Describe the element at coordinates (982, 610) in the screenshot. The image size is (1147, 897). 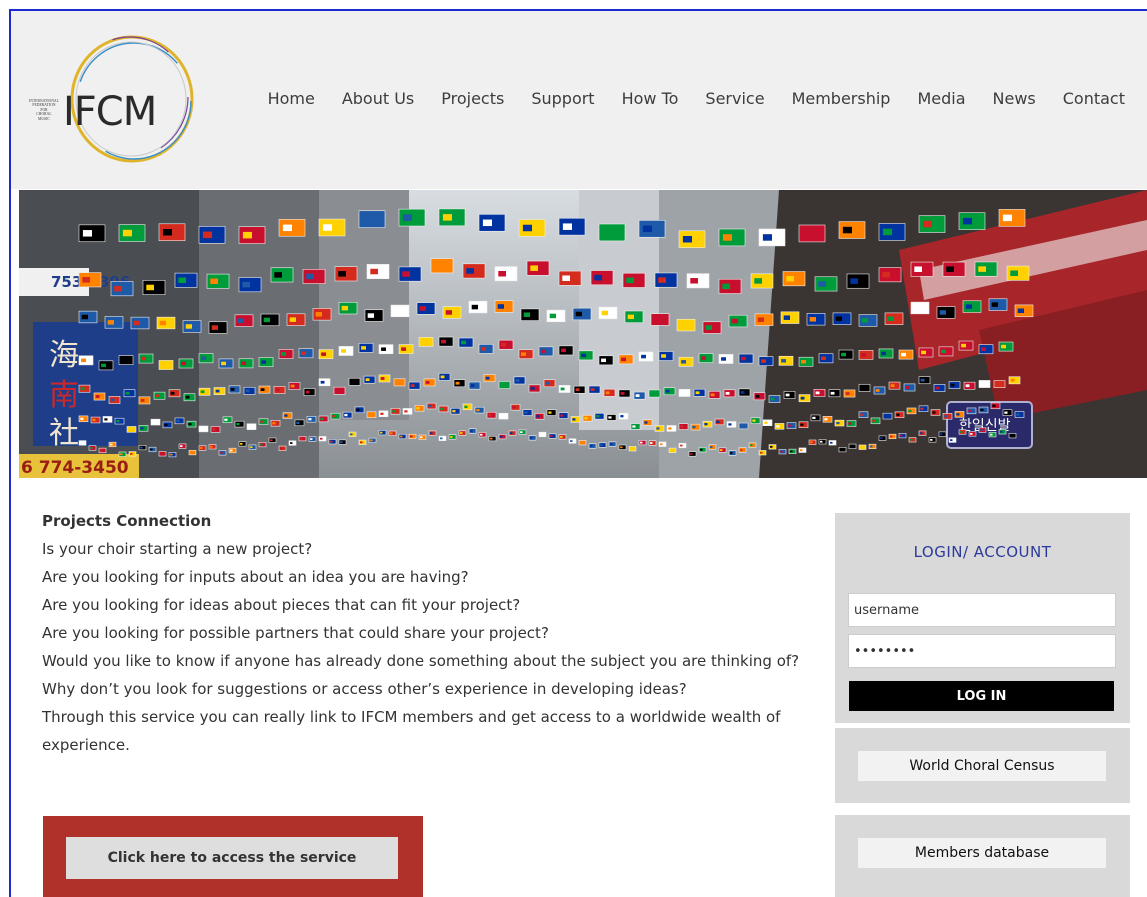
I see `username-input` at that location.